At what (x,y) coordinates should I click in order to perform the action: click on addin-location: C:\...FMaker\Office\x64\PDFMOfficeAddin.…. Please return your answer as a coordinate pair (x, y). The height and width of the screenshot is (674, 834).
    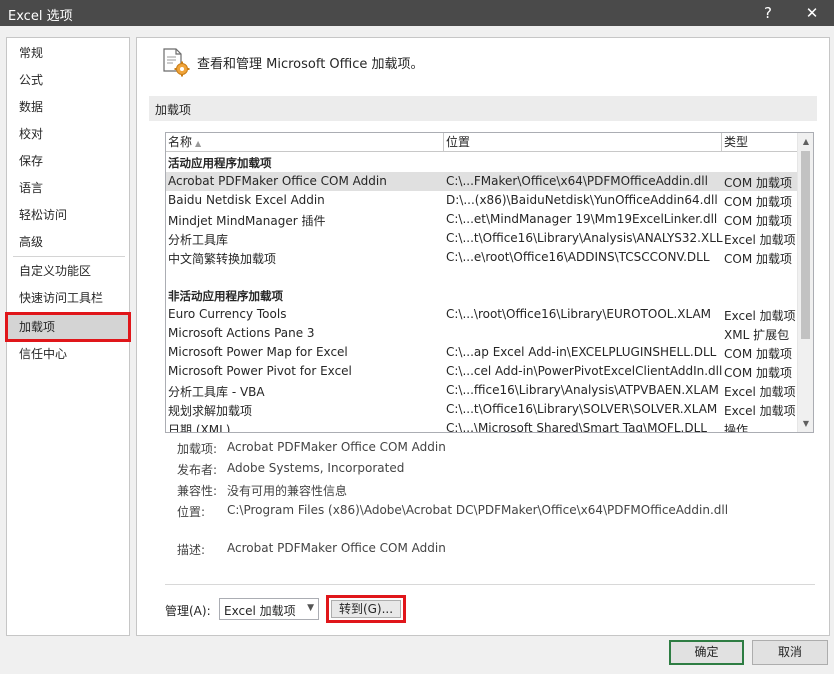
    Looking at the image, I should click on (577, 181).